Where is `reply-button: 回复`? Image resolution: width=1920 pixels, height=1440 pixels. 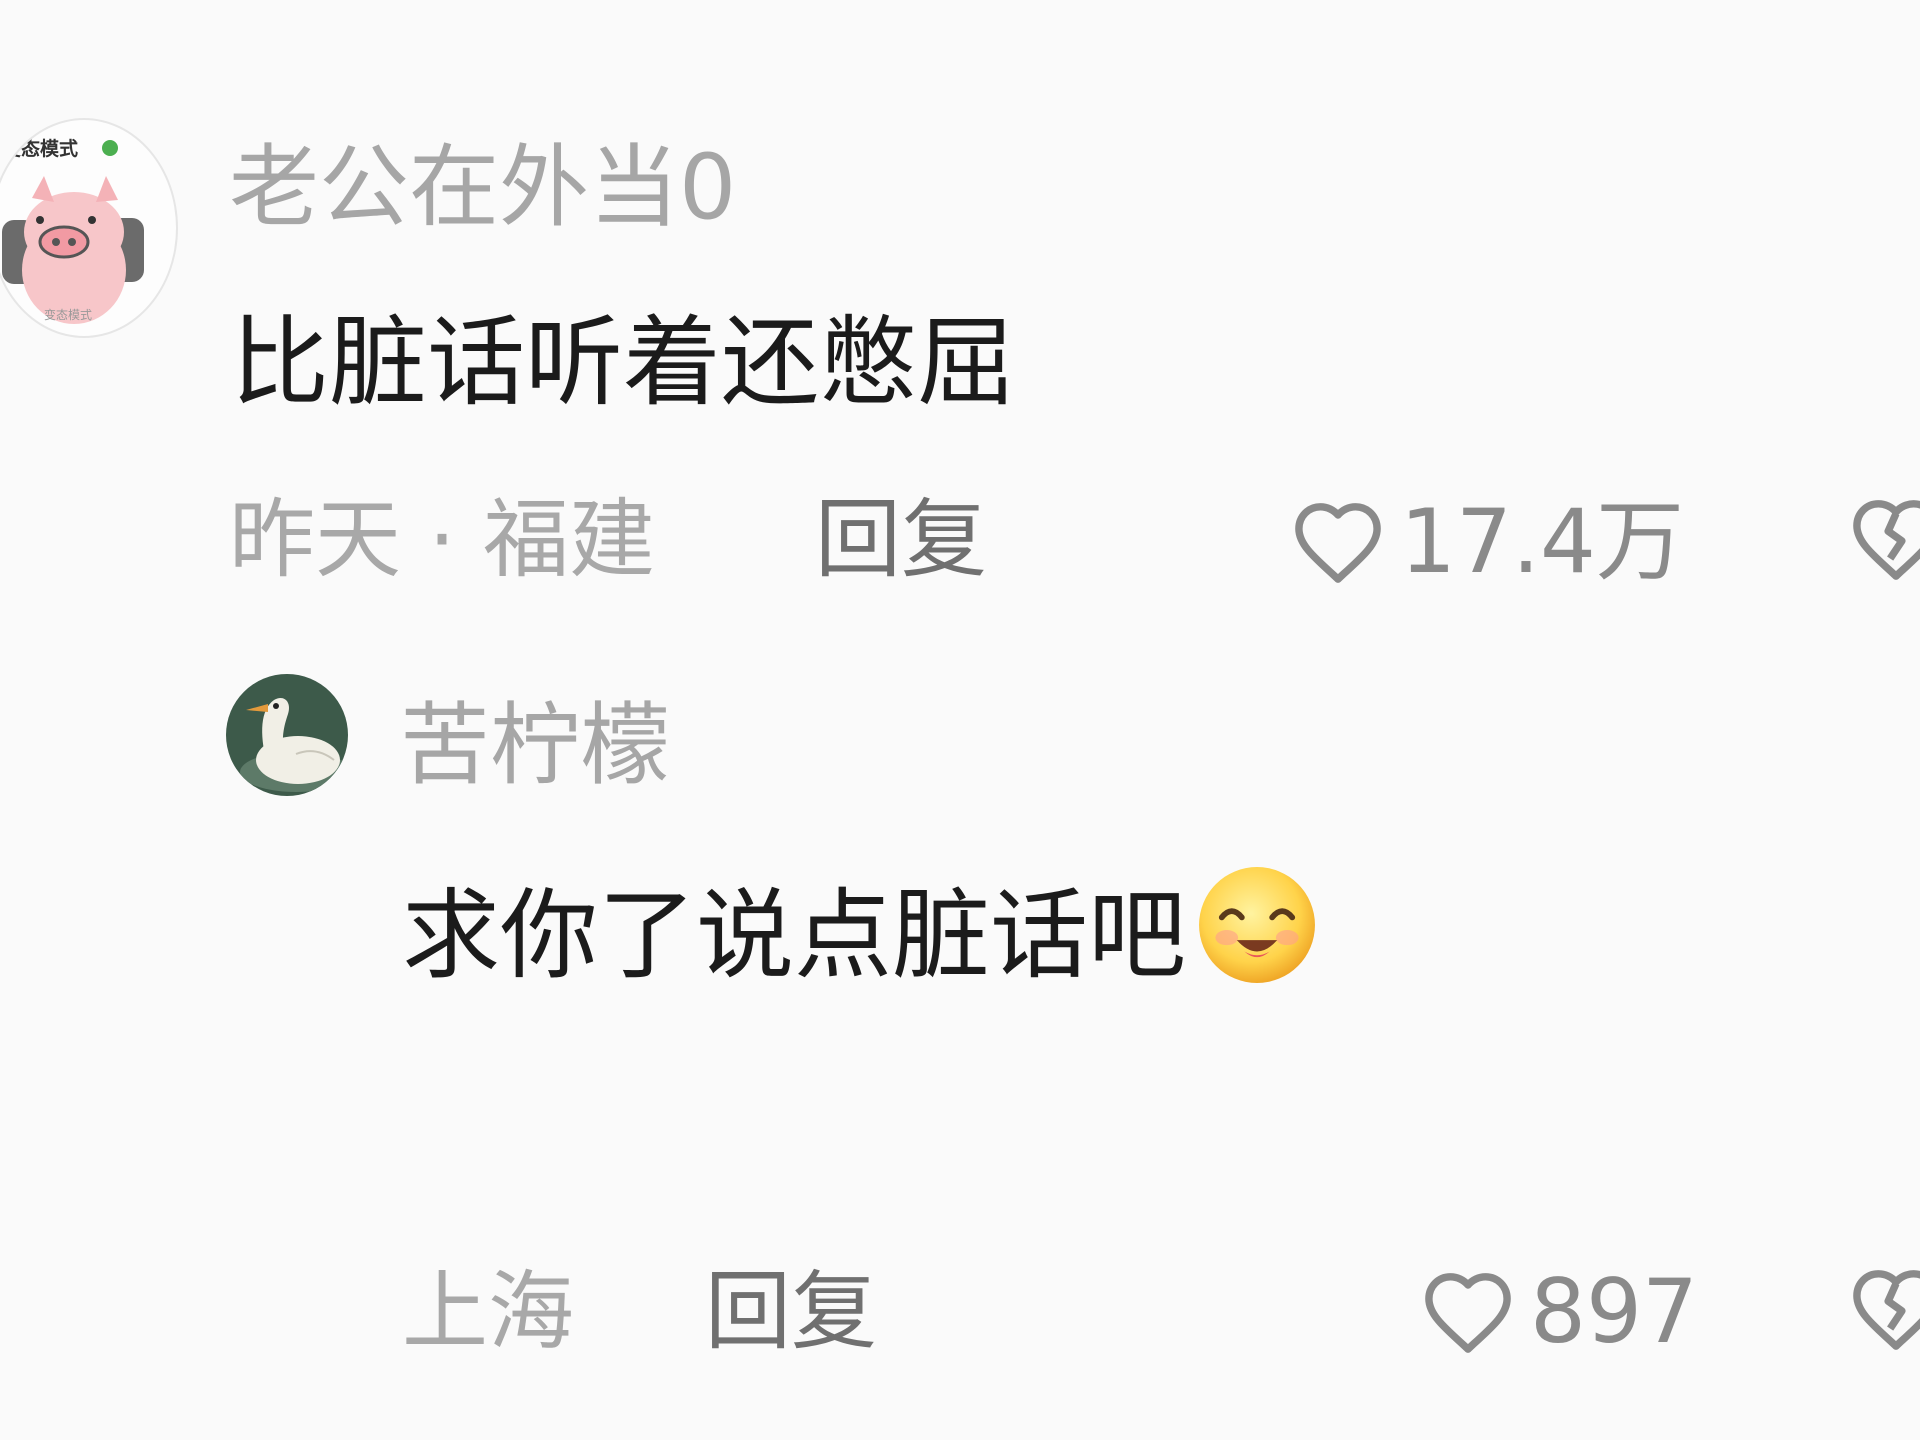
reply-button: 回复 is located at coordinates (901, 540).